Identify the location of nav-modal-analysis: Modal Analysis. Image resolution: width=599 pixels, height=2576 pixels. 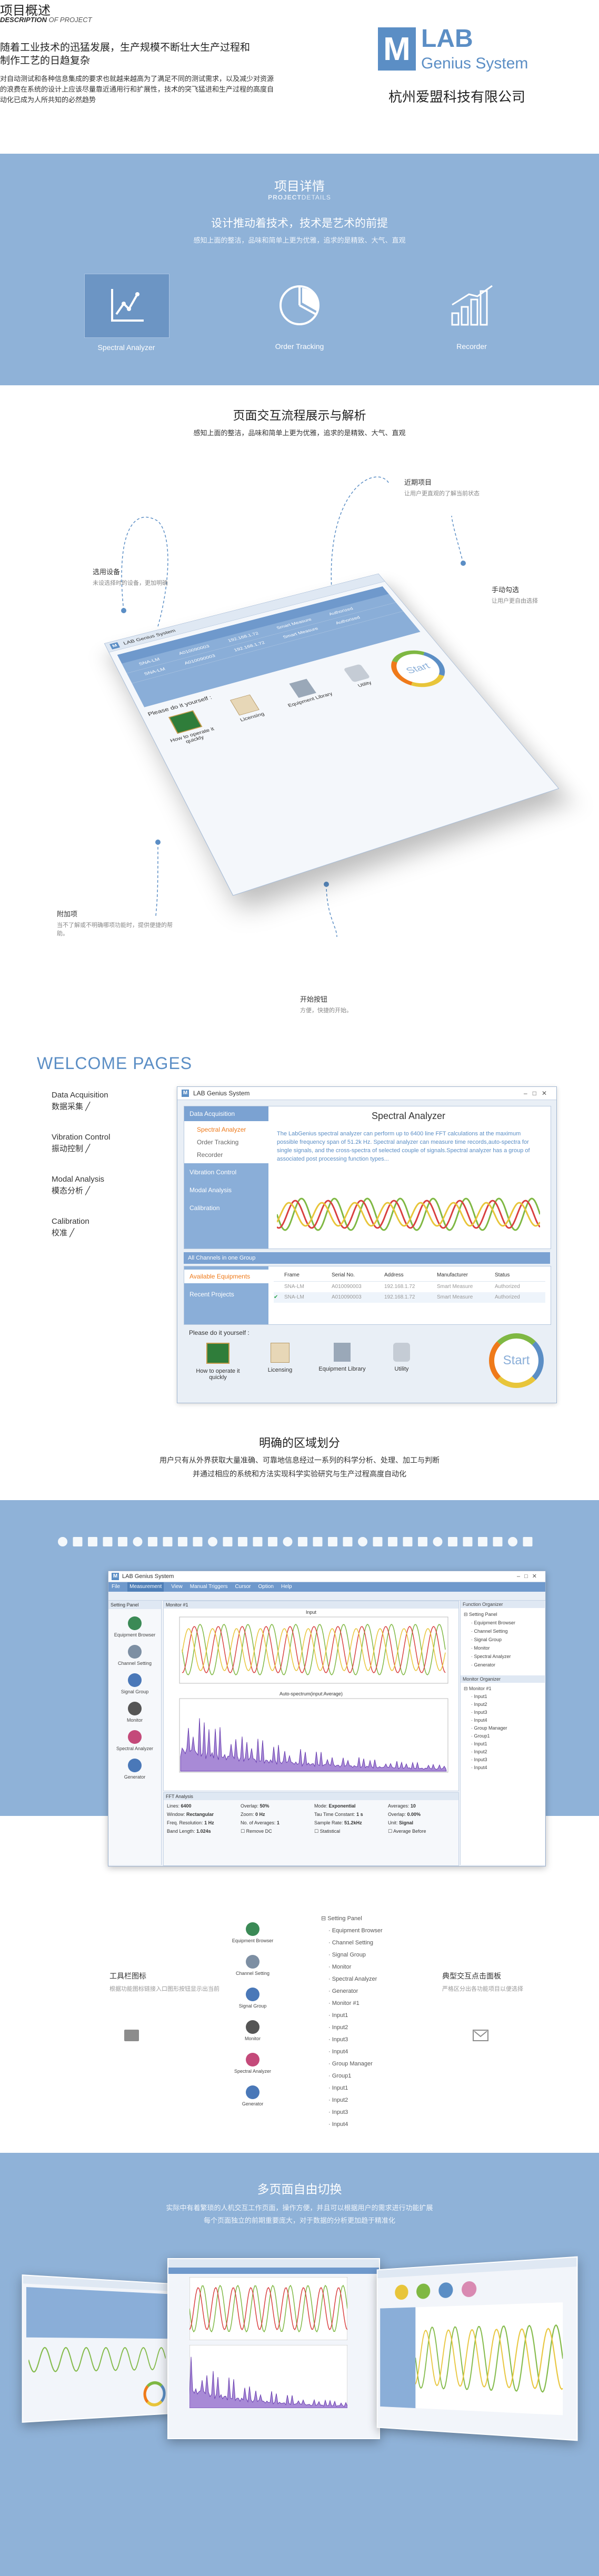
(226, 1190).